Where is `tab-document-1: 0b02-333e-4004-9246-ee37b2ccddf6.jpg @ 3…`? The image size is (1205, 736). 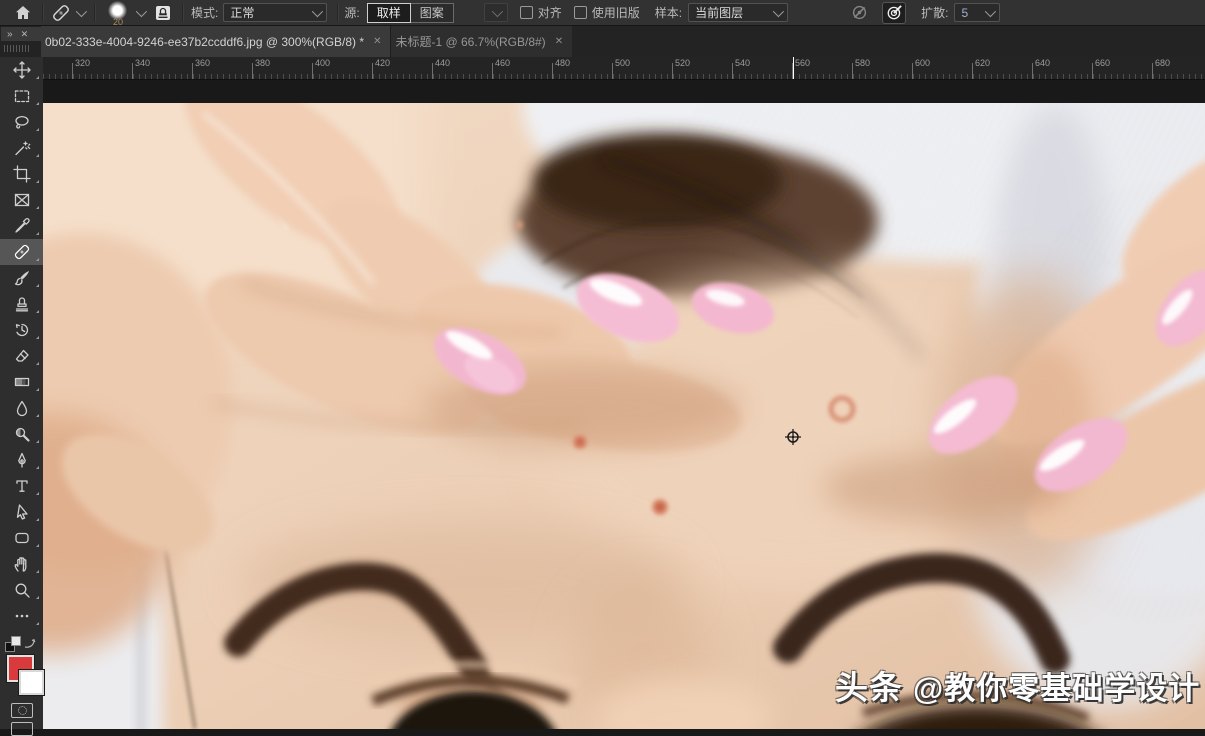 tab-document-1: 0b02-333e-4004-9246-ee37b2ccddf6.jpg @ 3… is located at coordinates (216, 41).